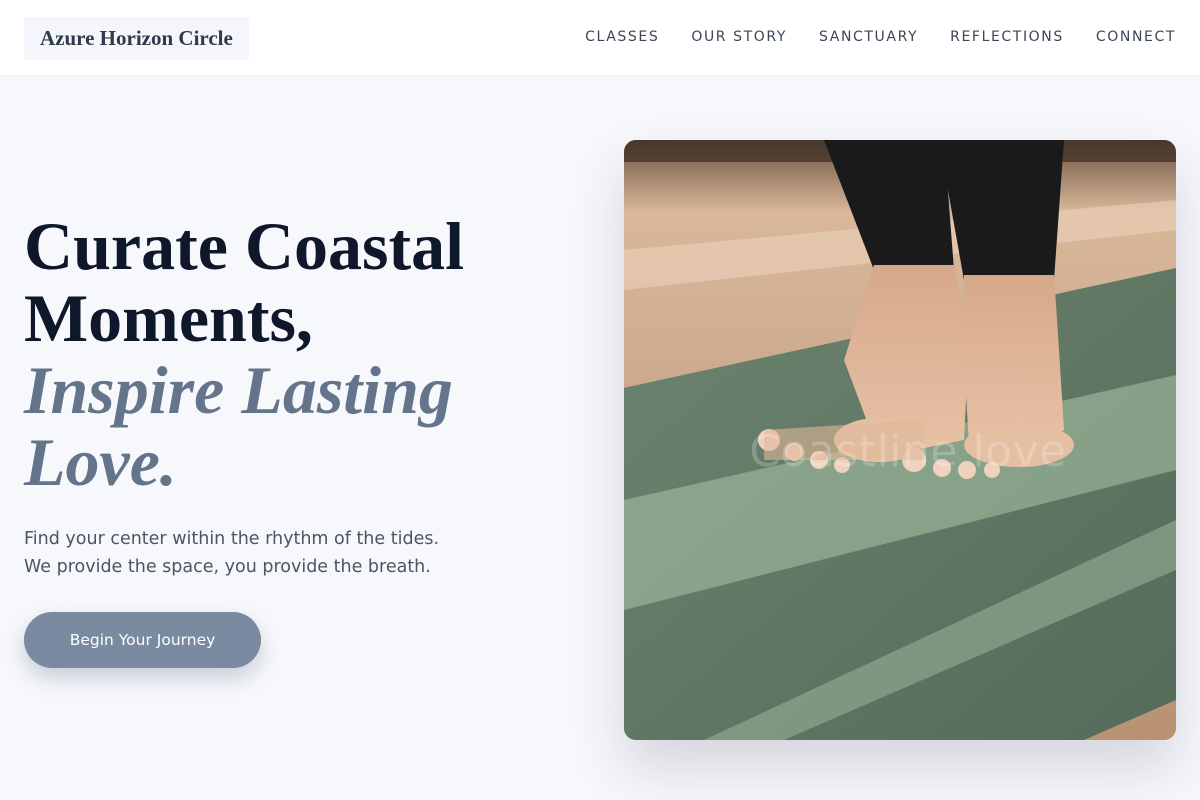 Image resolution: width=1200 pixels, height=800 pixels. What do you see at coordinates (868, 37) in the screenshot?
I see `nav-item-sanctuary: SANCTUARY` at bounding box center [868, 37].